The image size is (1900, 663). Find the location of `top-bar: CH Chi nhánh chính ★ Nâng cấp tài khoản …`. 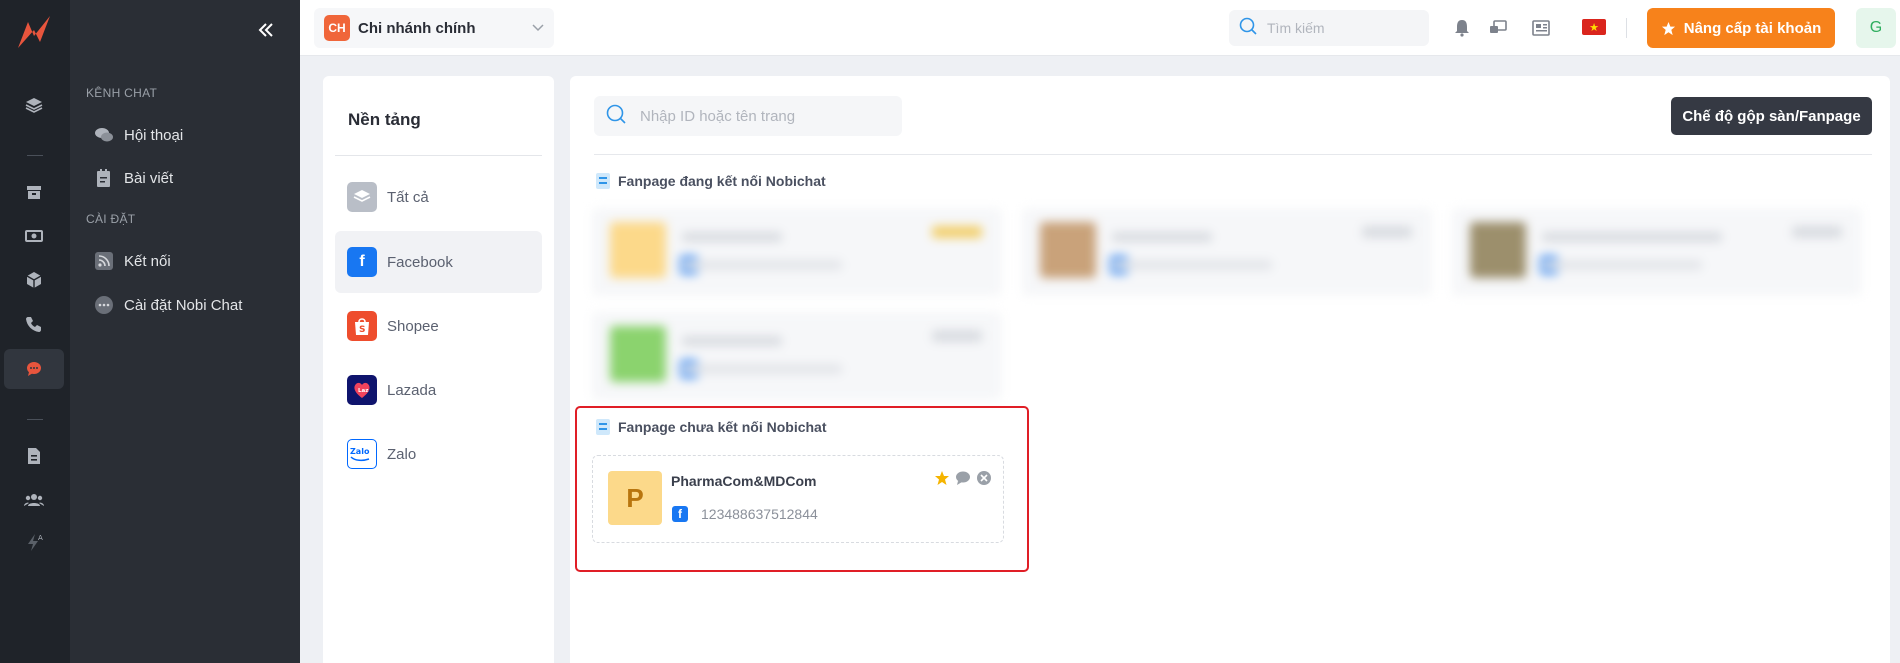

top-bar: CH Chi nhánh chính ★ Nâng cấp tài khoản … is located at coordinates (1100, 28).